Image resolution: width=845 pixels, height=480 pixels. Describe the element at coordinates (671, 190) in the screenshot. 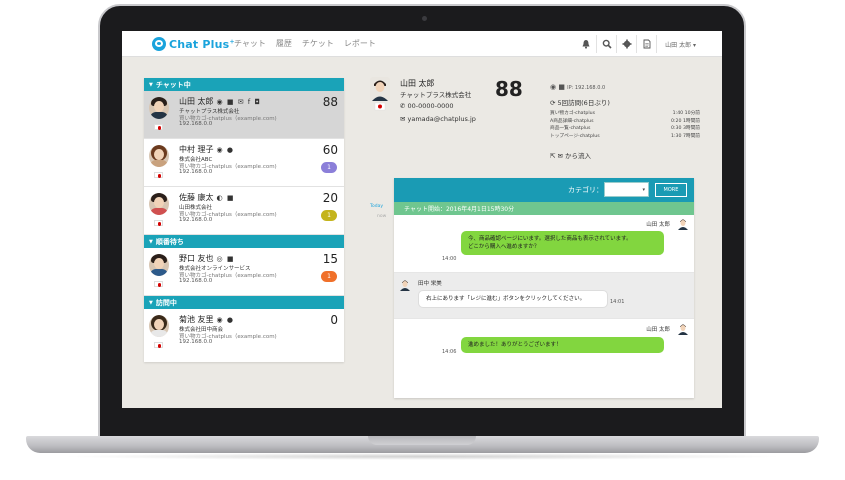

I see `more-button: MORE` at that location.